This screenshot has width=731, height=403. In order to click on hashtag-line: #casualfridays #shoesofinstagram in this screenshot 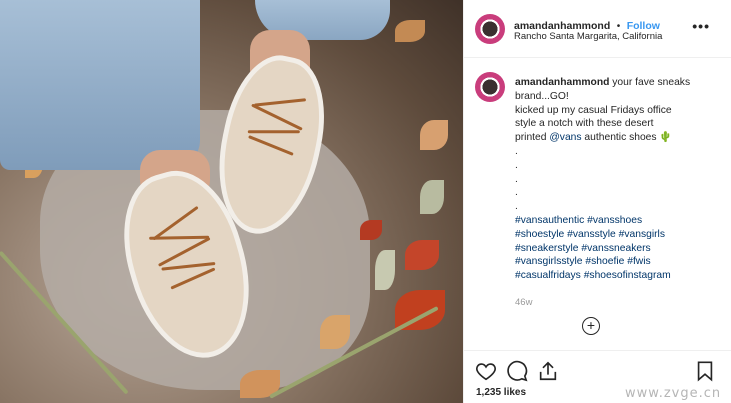, I will do `click(617, 276)`.